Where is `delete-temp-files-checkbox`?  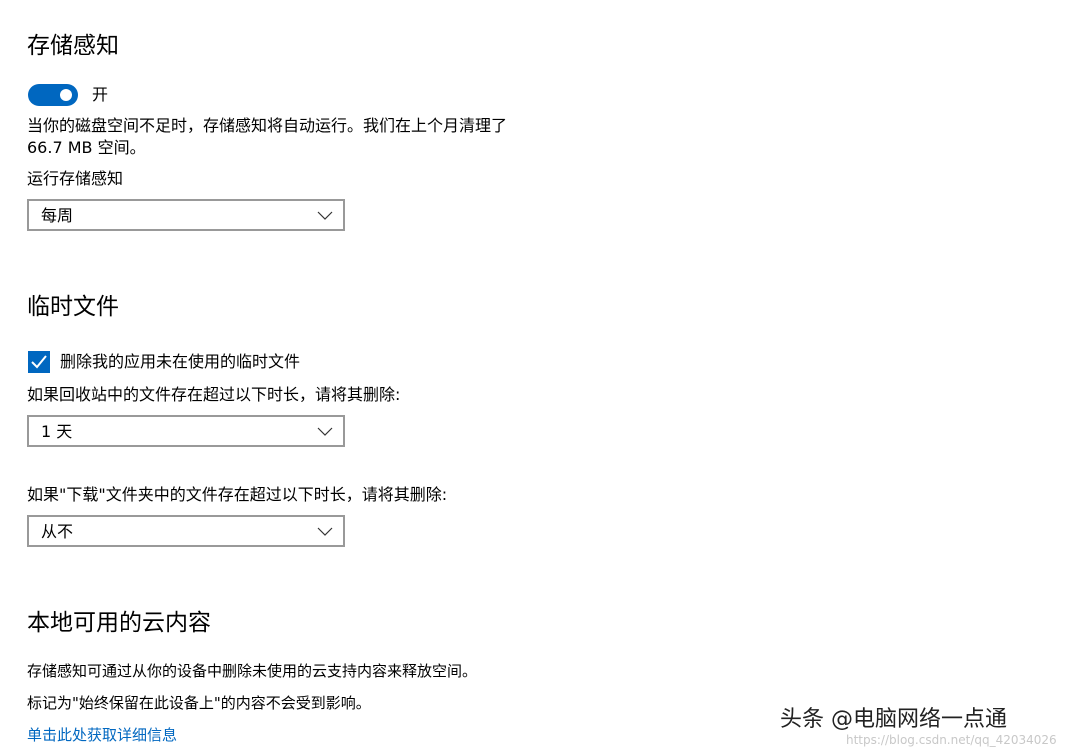 delete-temp-files-checkbox is located at coordinates (39, 362).